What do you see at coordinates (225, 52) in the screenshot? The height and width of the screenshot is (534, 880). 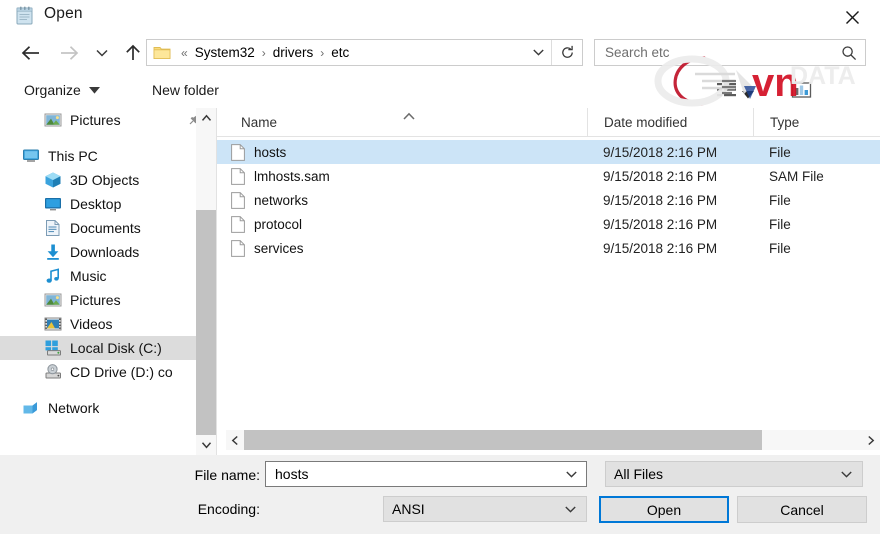 I see `breadcrumb-item-system32: System32` at bounding box center [225, 52].